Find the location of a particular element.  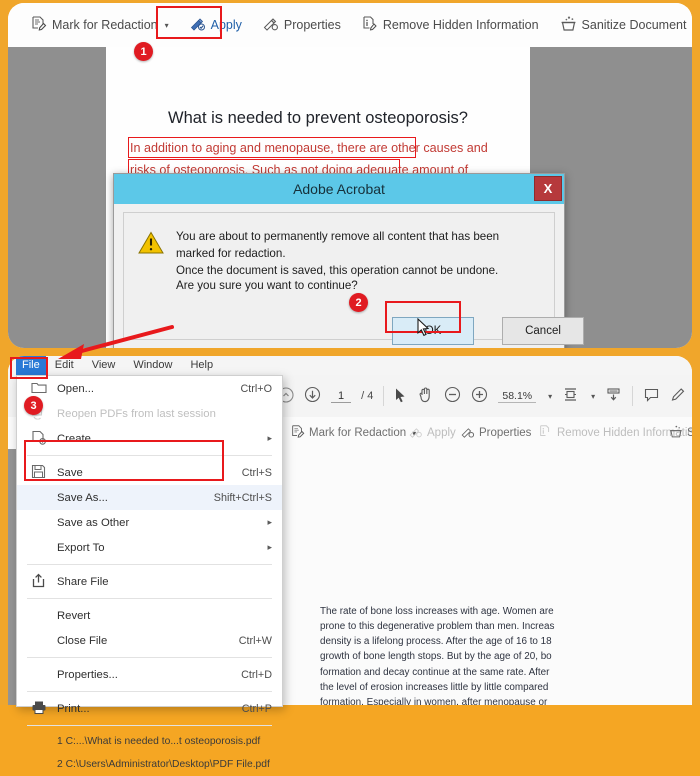

menu-open-shortcut: Ctrl+O is located at coordinates (256, 388).